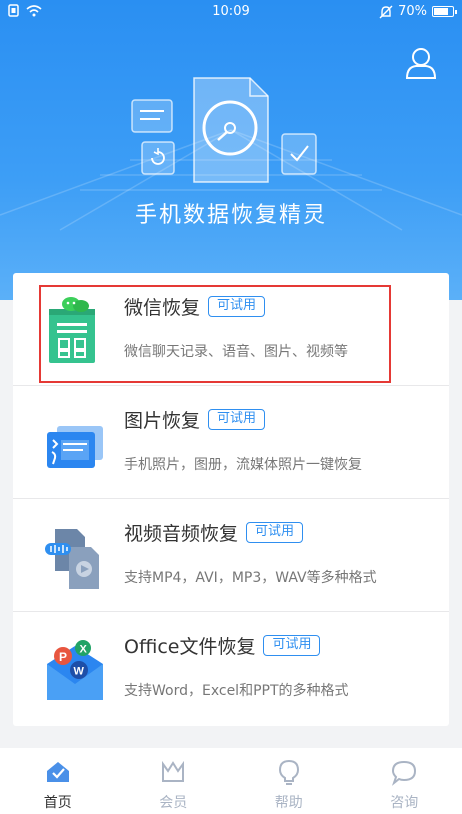 The height and width of the screenshot is (814, 462). I want to click on list-item-wechat-recovery: 微信恢复 可试用 微信聊天记录、语音、图片、视频等, so click(231, 329).